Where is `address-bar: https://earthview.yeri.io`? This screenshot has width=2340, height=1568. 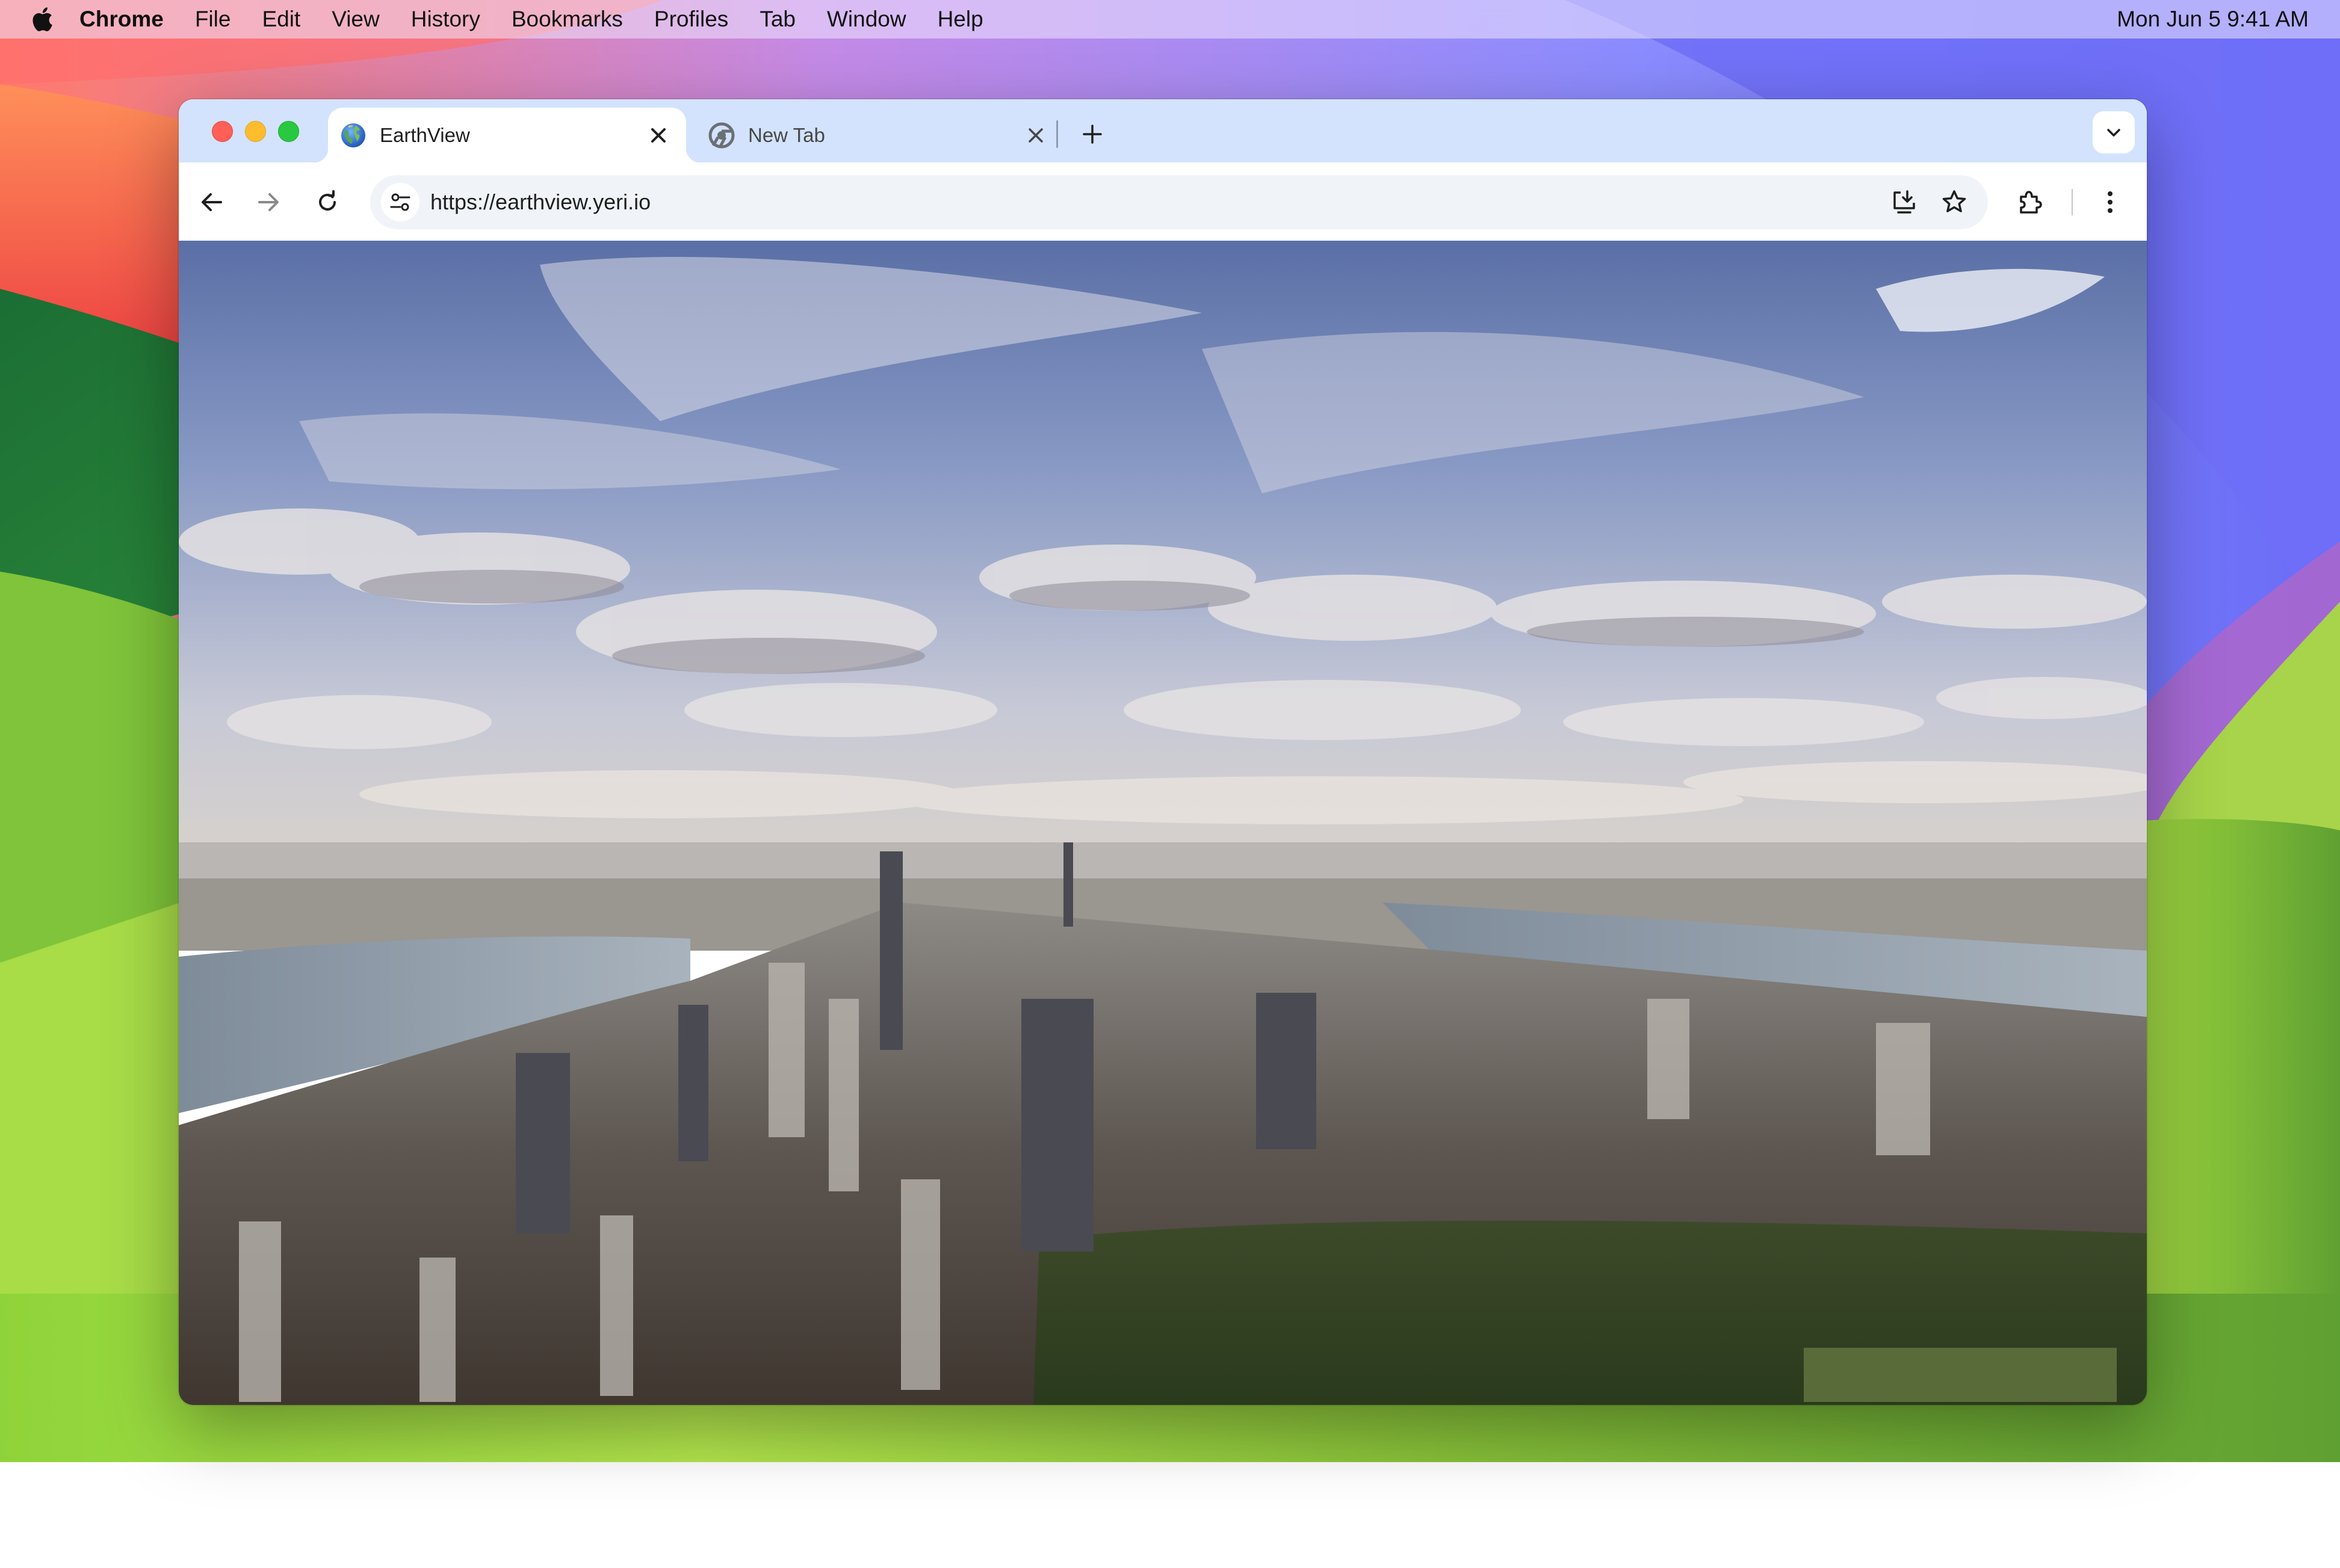
address-bar: https://earthview.yeri.io is located at coordinates (1179, 202).